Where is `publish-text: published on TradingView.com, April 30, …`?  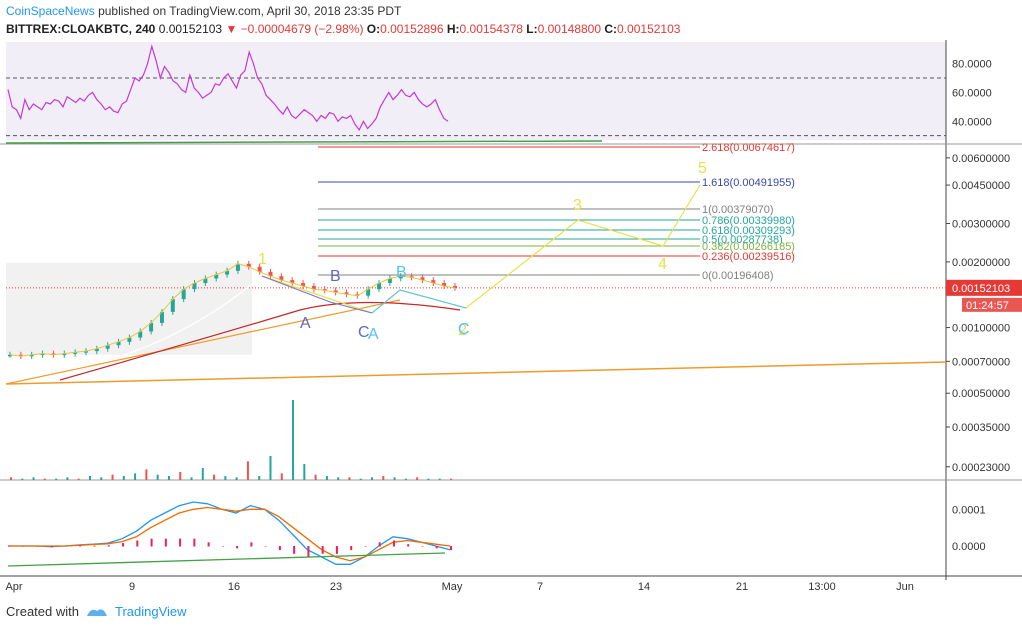 publish-text: published on TradingView.com, April 30, … is located at coordinates (250, 11).